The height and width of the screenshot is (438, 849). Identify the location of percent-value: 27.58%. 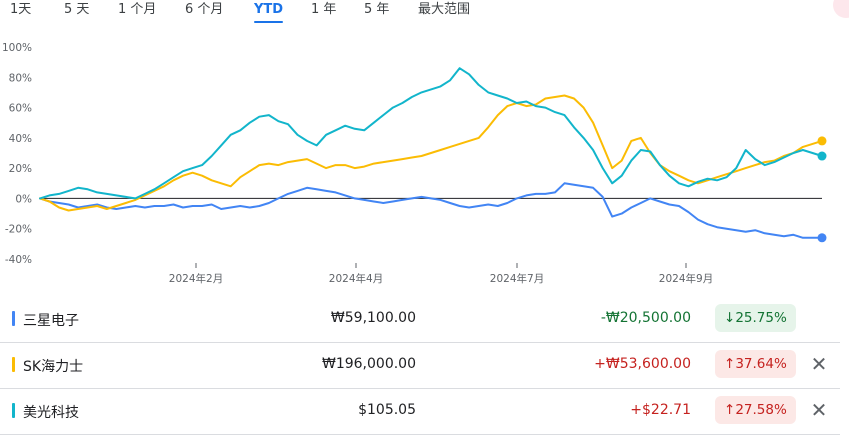
(761, 410).